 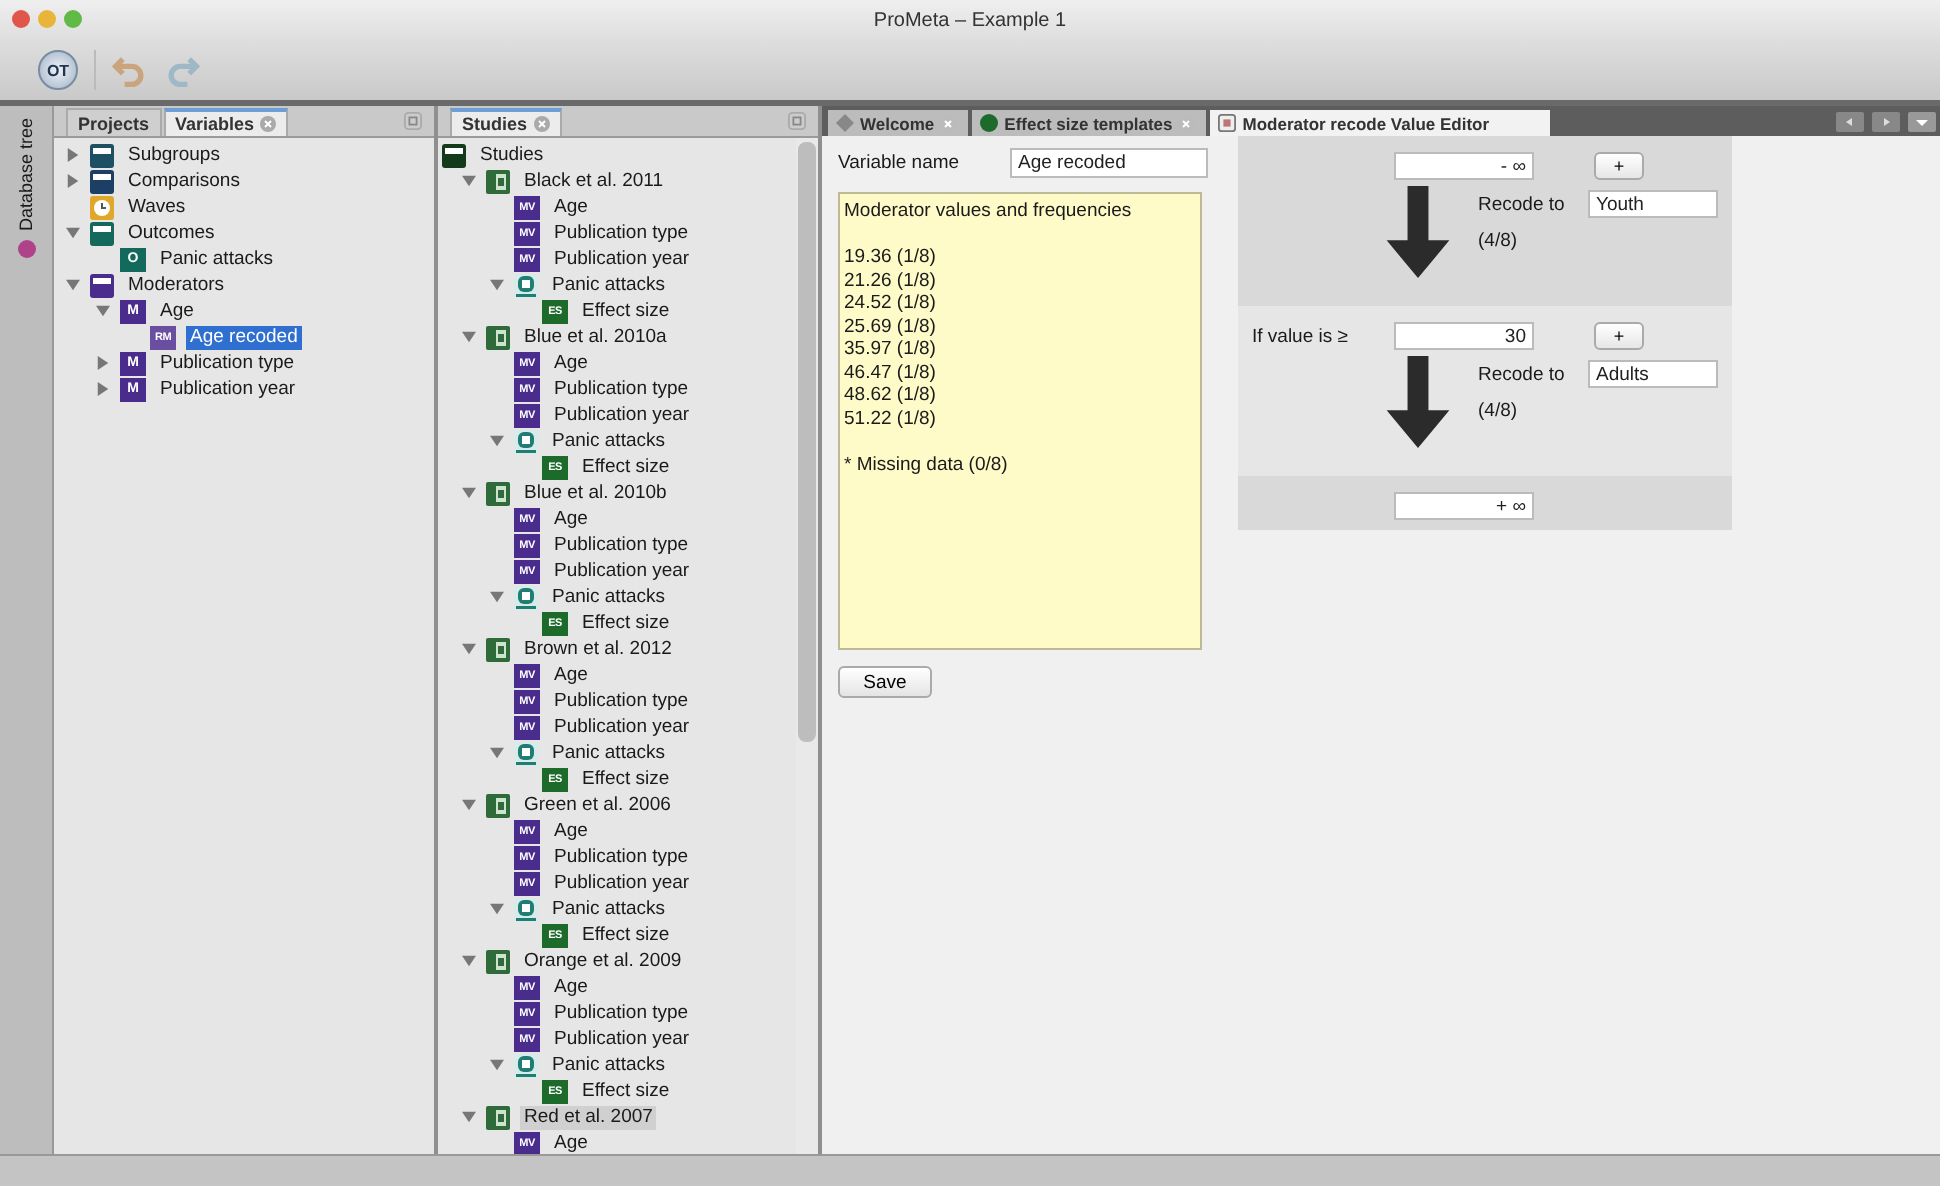 What do you see at coordinates (1653, 374) in the screenshot?
I see `recode-field: Adults` at bounding box center [1653, 374].